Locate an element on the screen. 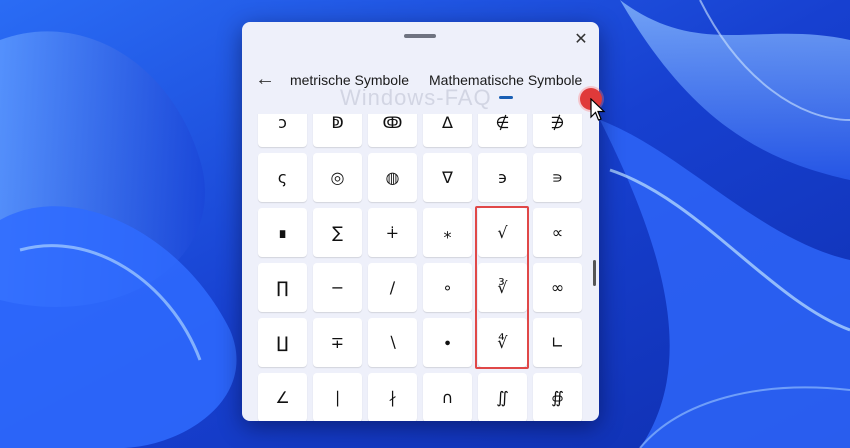 Image resolution: width=850 pixels, height=448 pixels. symbol-key: ↂ is located at coordinates (392, 130).